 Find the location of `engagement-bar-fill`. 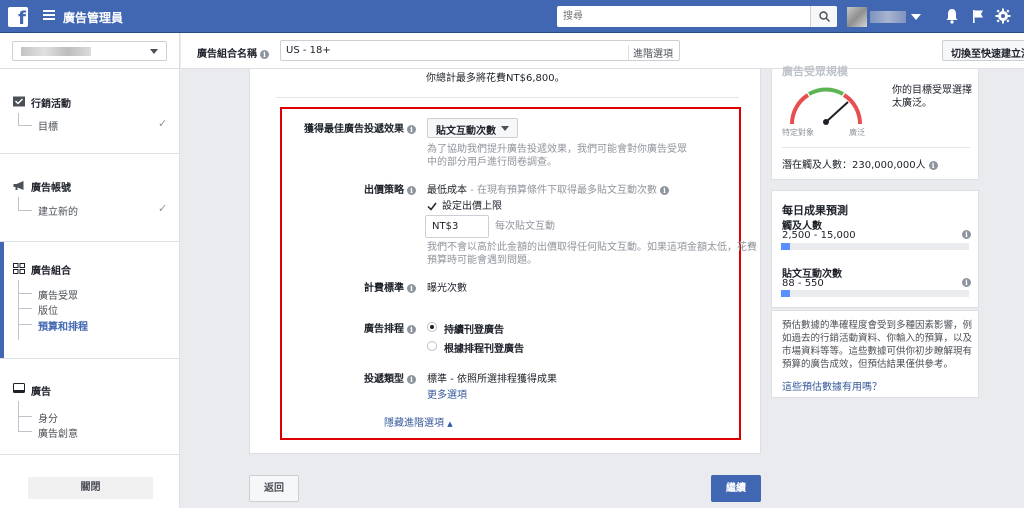

engagement-bar-fill is located at coordinates (786, 293).